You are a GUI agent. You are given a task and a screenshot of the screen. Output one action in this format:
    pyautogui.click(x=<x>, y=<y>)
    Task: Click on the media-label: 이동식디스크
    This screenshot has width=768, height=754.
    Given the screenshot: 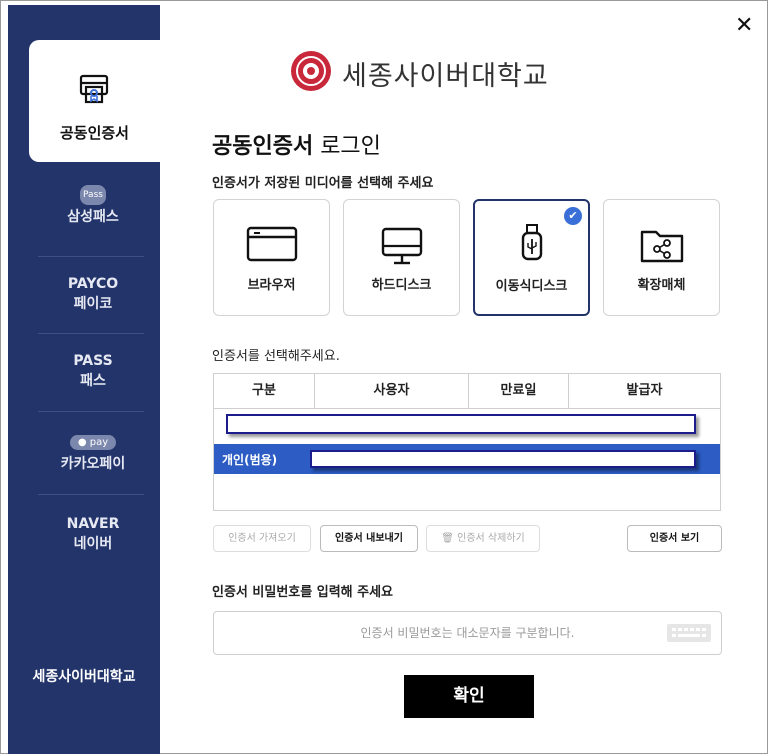 What is the action you would take?
    pyautogui.click(x=531, y=286)
    